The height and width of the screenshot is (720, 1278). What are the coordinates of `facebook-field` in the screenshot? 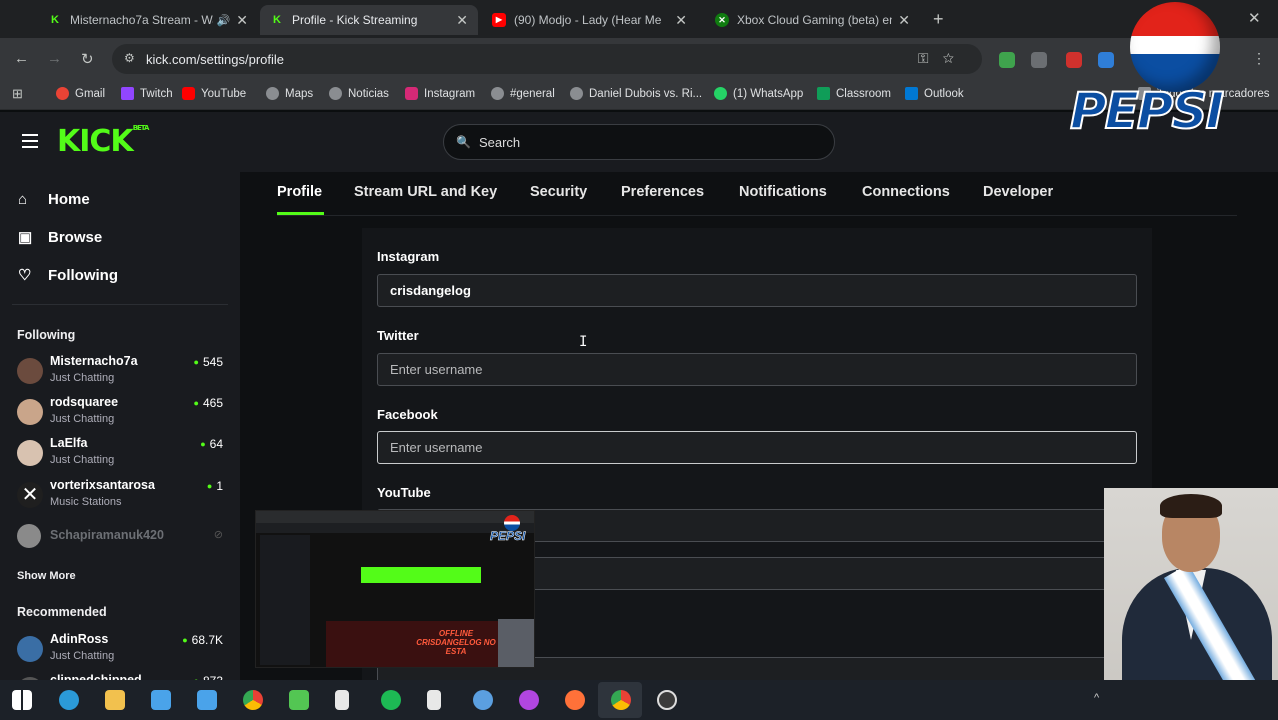 It's located at (757, 447).